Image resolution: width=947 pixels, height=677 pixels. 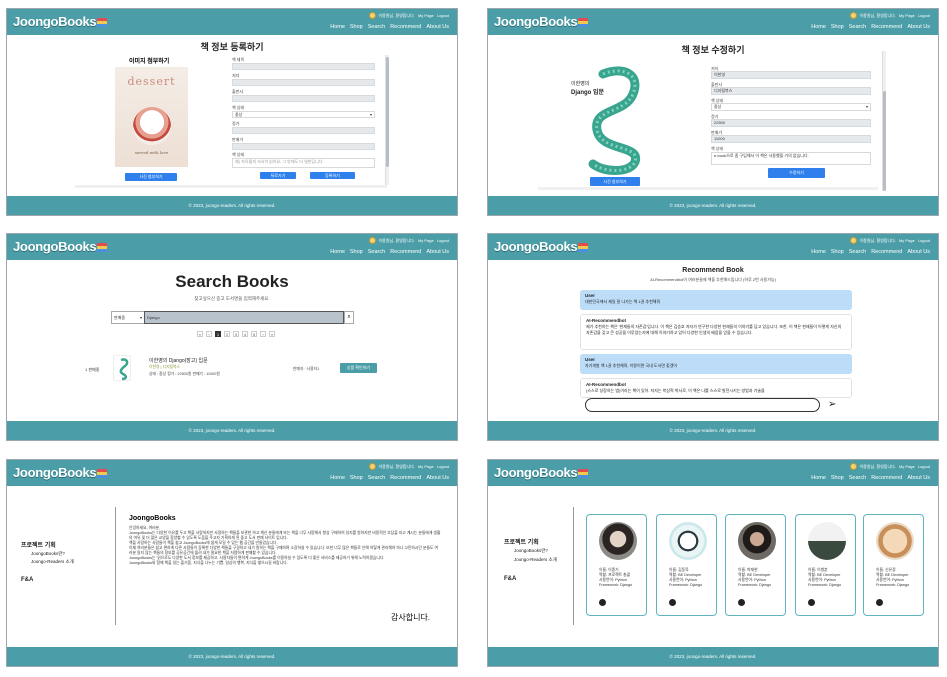 What do you see at coordinates (227, 334) in the screenshot?
I see `page-2: 2` at bounding box center [227, 334].